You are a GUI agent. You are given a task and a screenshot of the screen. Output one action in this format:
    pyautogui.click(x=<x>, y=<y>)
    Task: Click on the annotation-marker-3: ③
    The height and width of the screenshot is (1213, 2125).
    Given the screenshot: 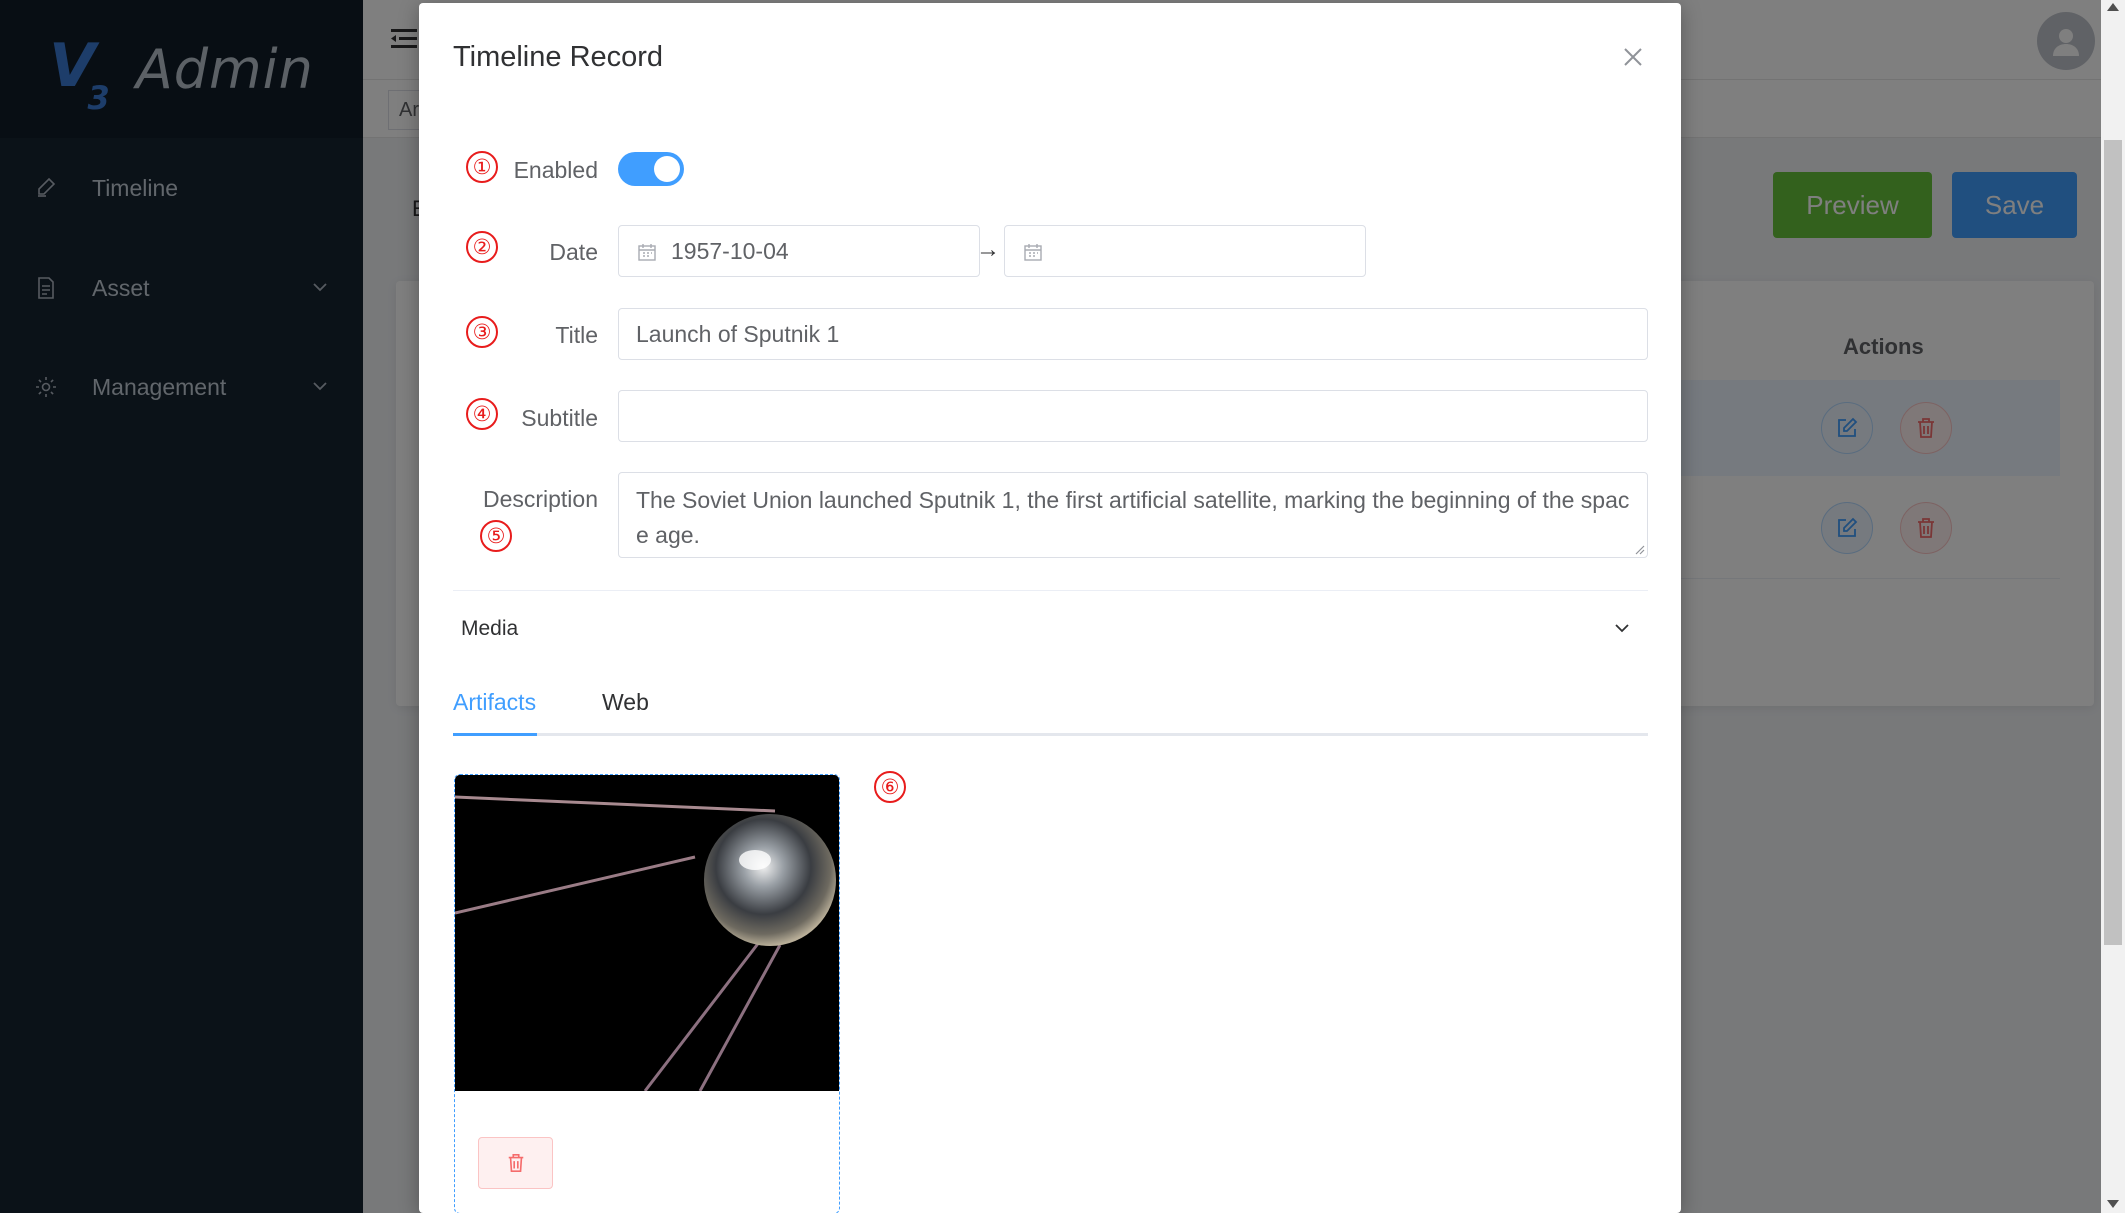 What is the action you would take?
    pyautogui.click(x=482, y=332)
    